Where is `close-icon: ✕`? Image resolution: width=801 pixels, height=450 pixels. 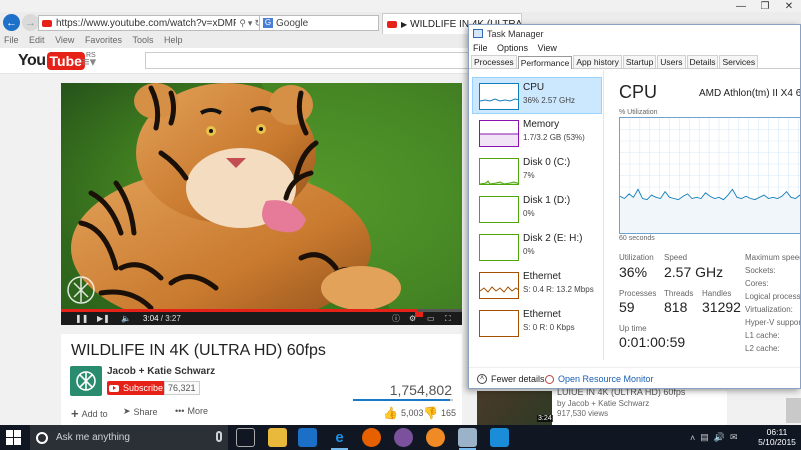 close-icon: ✕ is located at coordinates (789, 6).